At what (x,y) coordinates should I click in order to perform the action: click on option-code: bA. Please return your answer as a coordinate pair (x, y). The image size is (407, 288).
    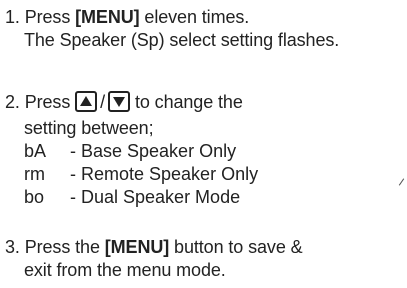
    Looking at the image, I should click on (35, 151).